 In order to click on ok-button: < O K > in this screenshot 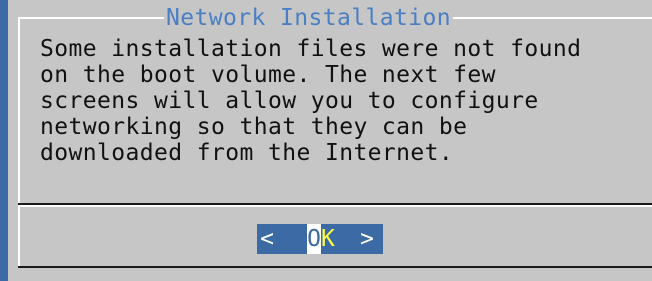, I will do `click(320, 239)`.